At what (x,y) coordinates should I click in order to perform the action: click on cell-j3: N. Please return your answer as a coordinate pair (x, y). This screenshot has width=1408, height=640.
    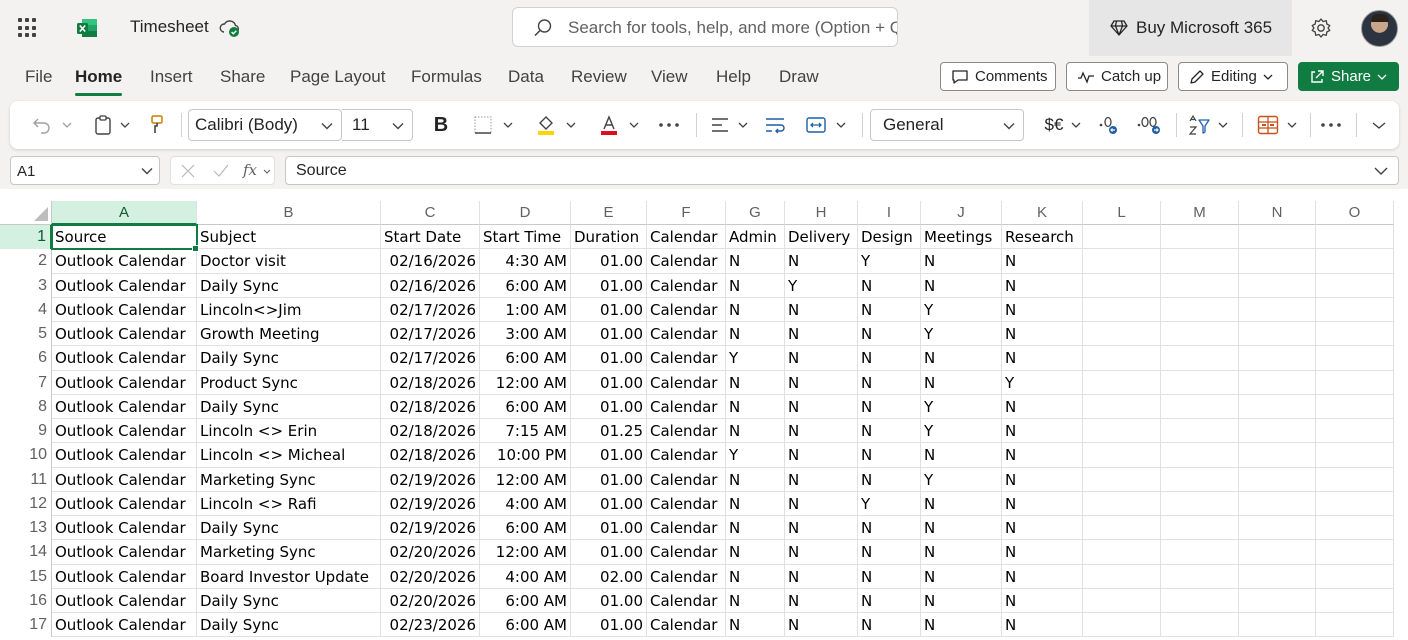
    Looking at the image, I should click on (961, 285).